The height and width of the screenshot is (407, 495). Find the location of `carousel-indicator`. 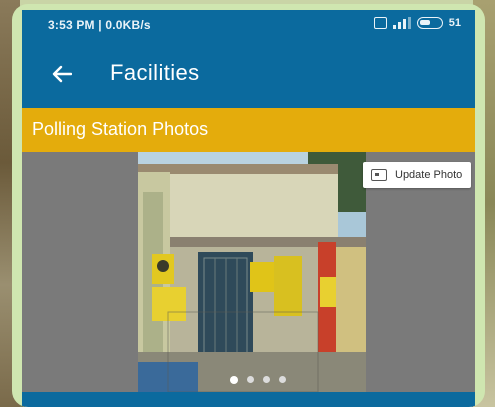

carousel-indicator is located at coordinates (258, 380).